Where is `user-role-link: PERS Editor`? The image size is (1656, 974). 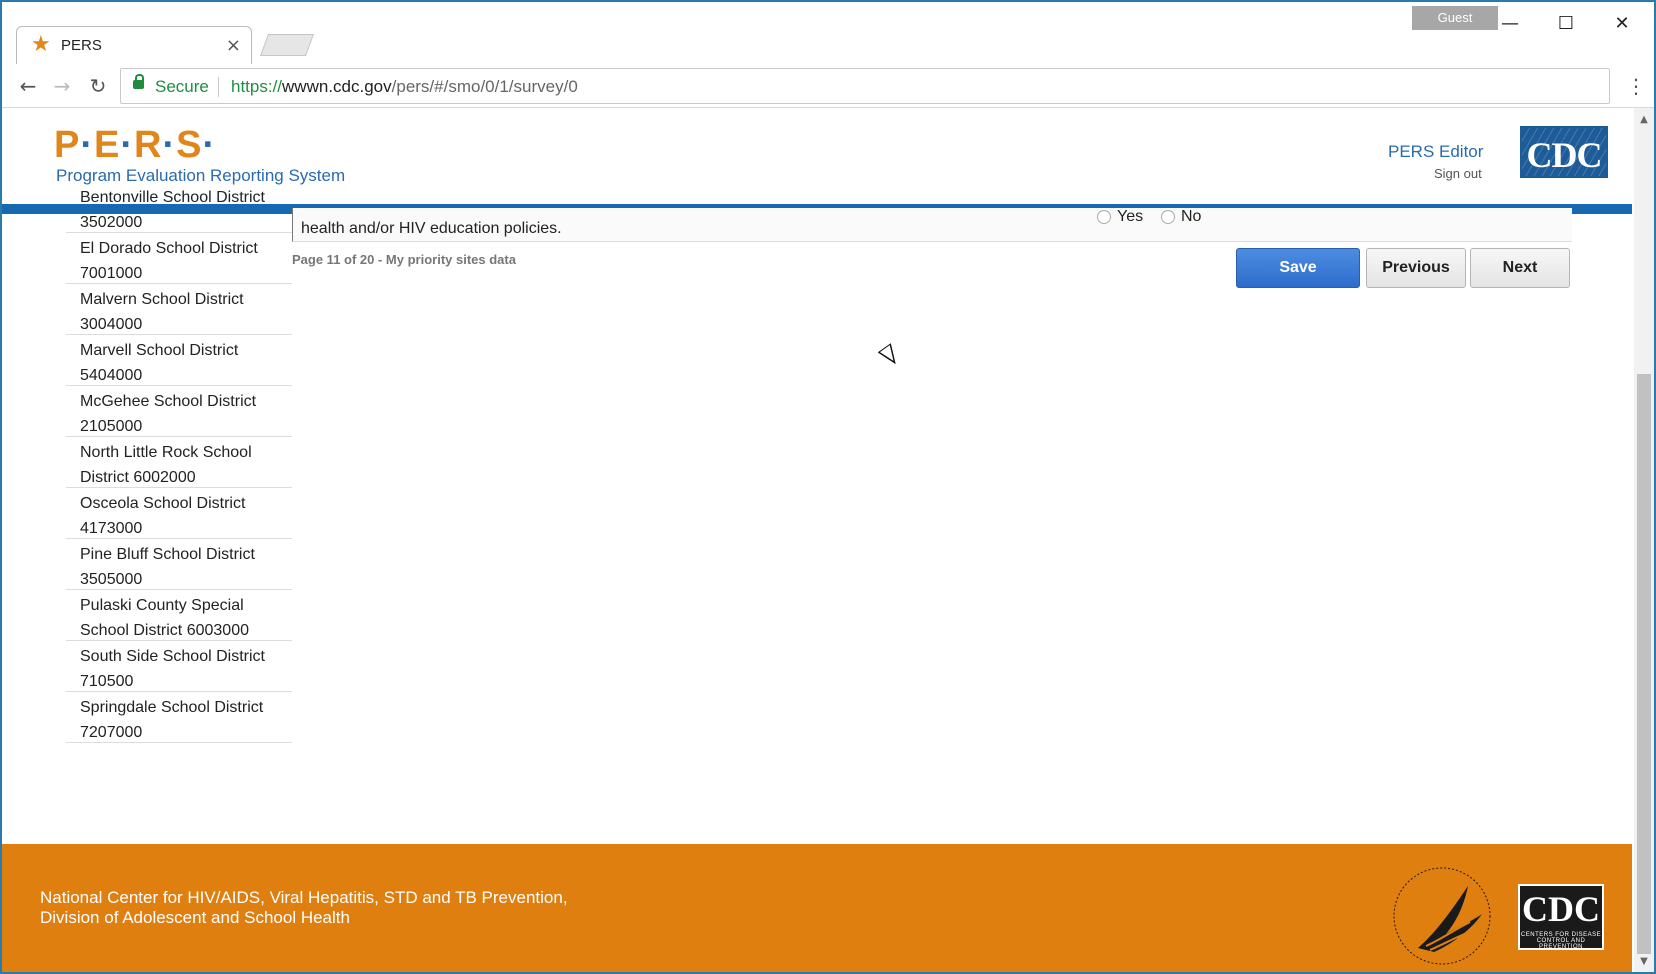
user-role-link: PERS Editor is located at coordinates (1435, 152).